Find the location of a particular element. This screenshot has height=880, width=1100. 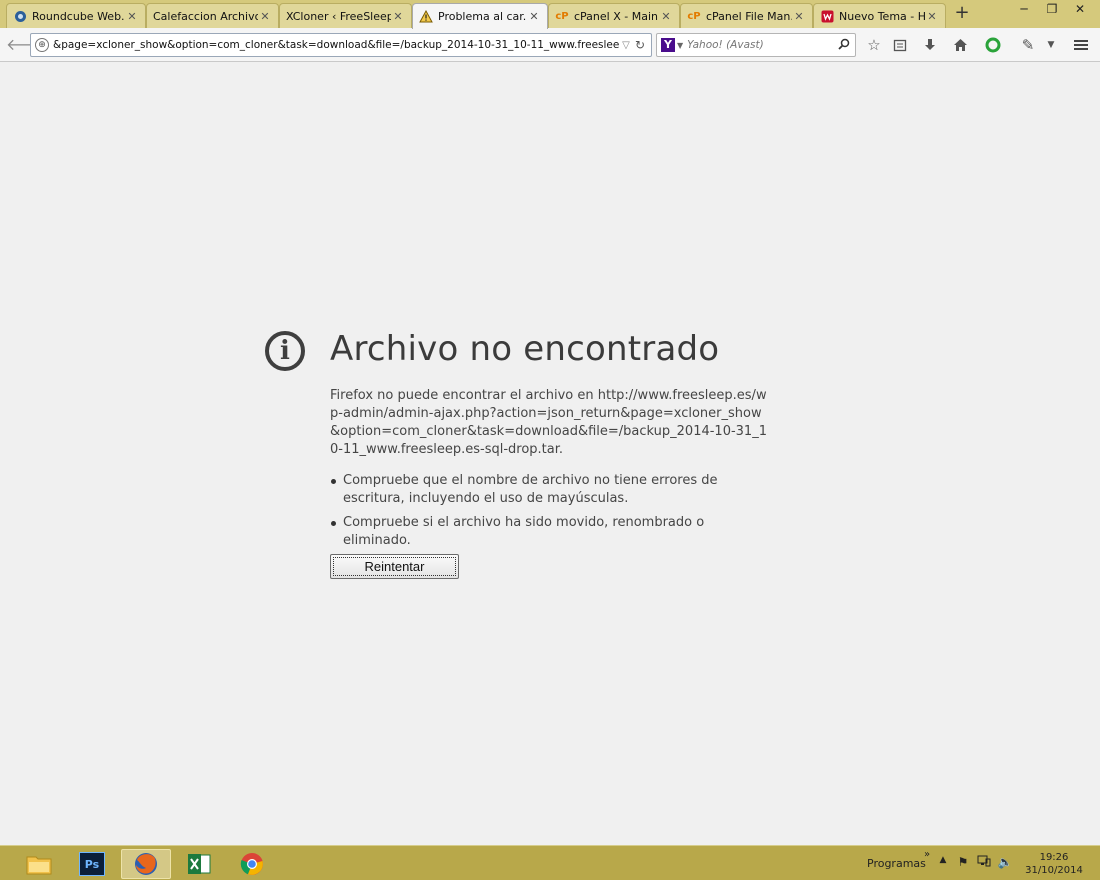

volume-icon: 🔈 is located at coordinates (1005, 862).